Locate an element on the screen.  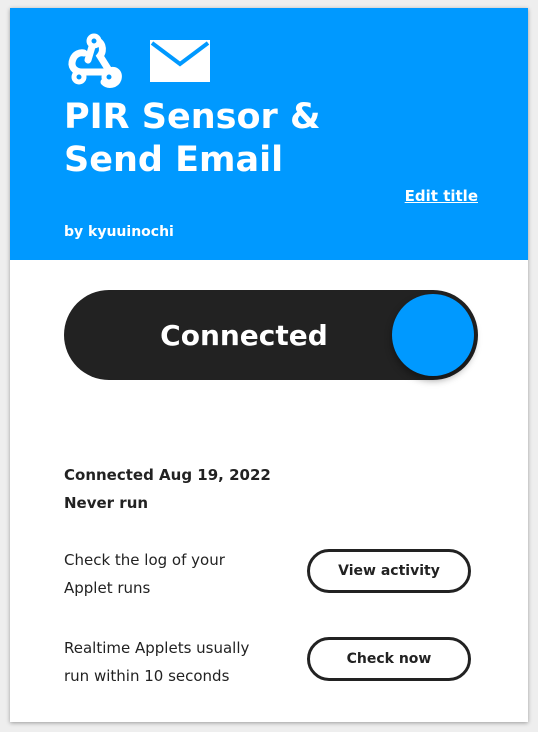
applet-author: by kyuuinochi is located at coordinates (119, 232).